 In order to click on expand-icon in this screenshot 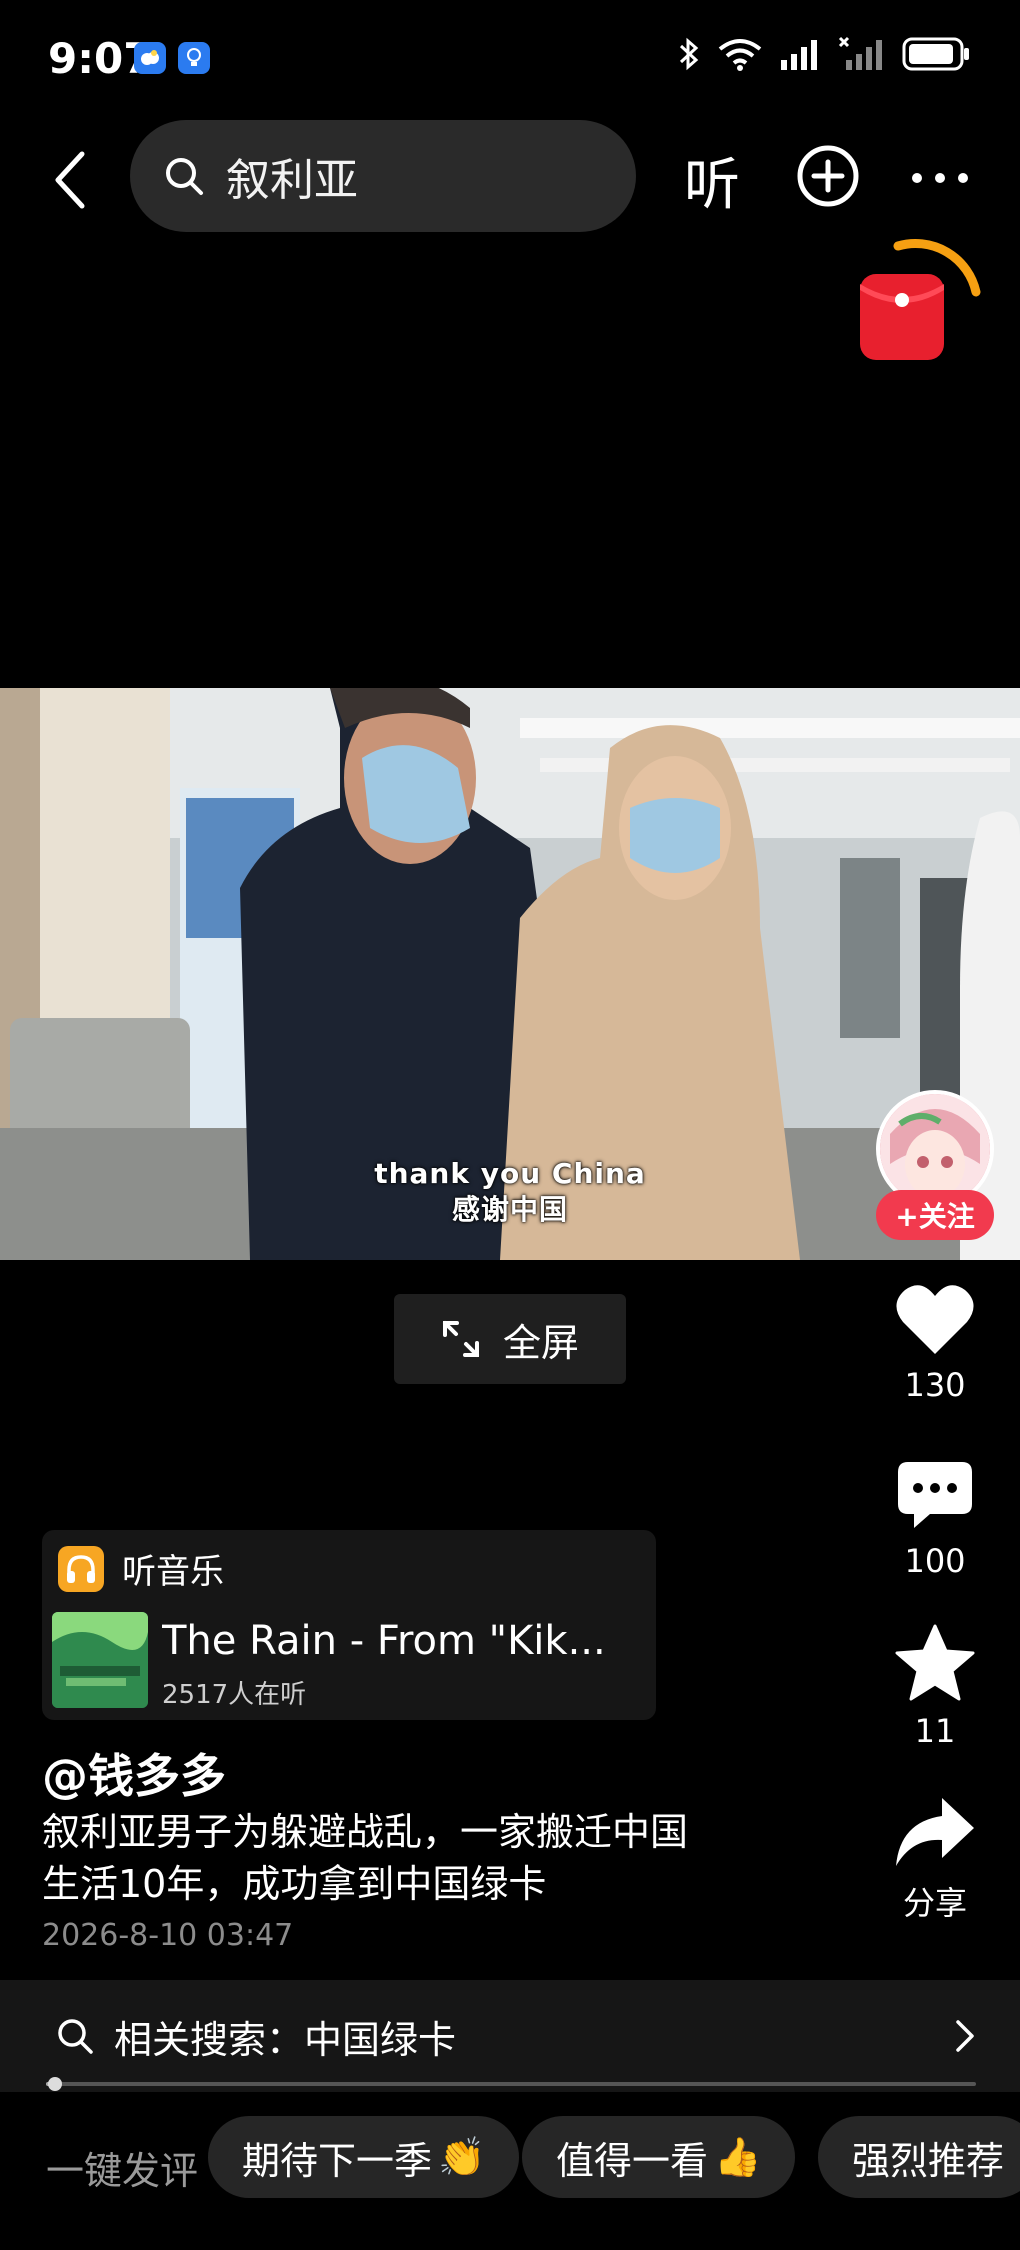, I will do `click(460, 1339)`.